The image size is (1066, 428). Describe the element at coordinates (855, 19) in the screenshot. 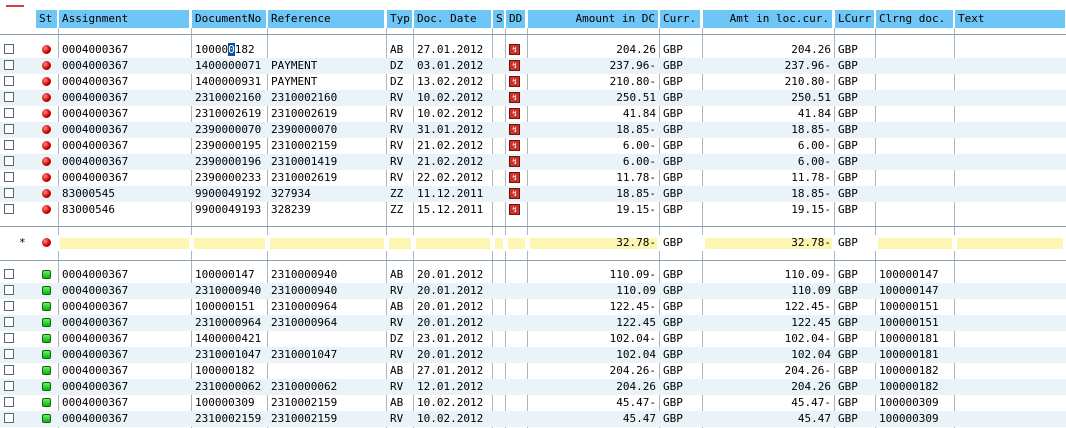

I see `column-header-lcurr: LCurr` at that location.